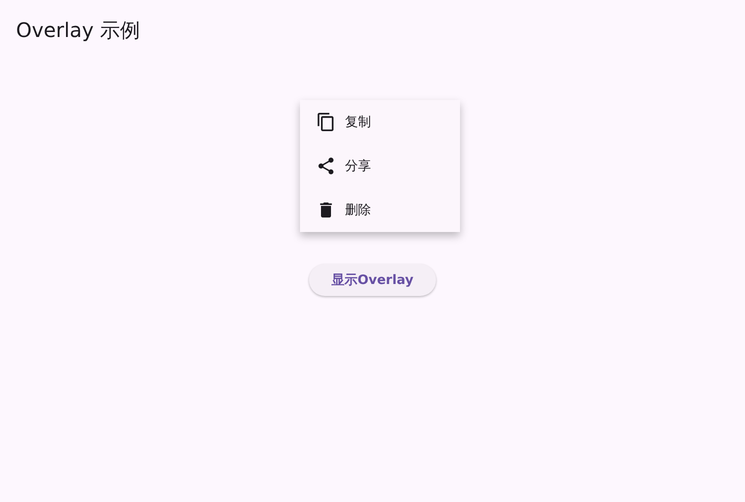 This screenshot has height=502, width=745. What do you see at coordinates (380, 210) in the screenshot?
I see `menu-item: 删除` at bounding box center [380, 210].